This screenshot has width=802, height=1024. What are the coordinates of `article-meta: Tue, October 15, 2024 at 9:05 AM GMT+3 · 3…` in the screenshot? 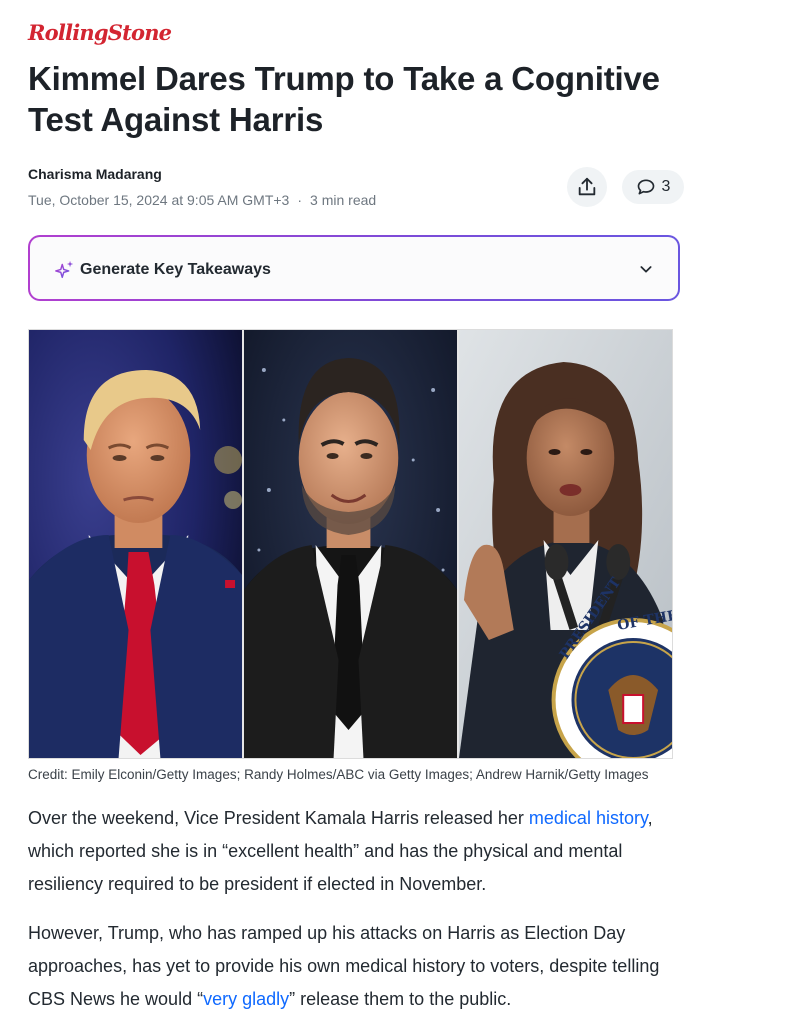 It's located at (202, 200).